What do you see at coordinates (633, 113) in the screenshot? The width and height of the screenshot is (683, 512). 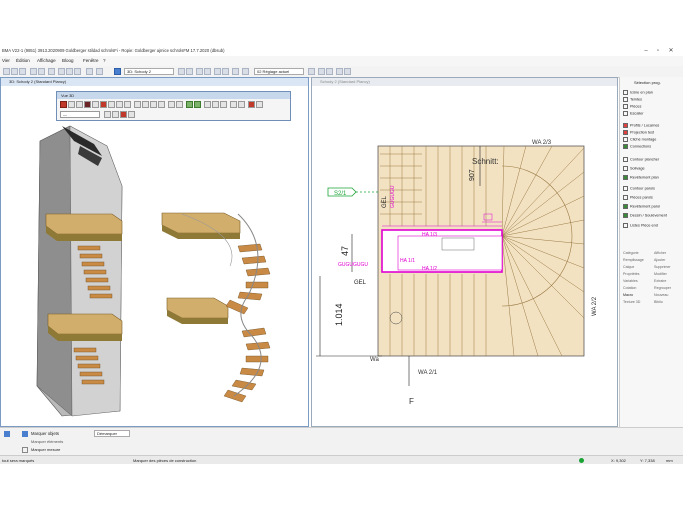 I see `panel-item: Escalier` at bounding box center [633, 113].